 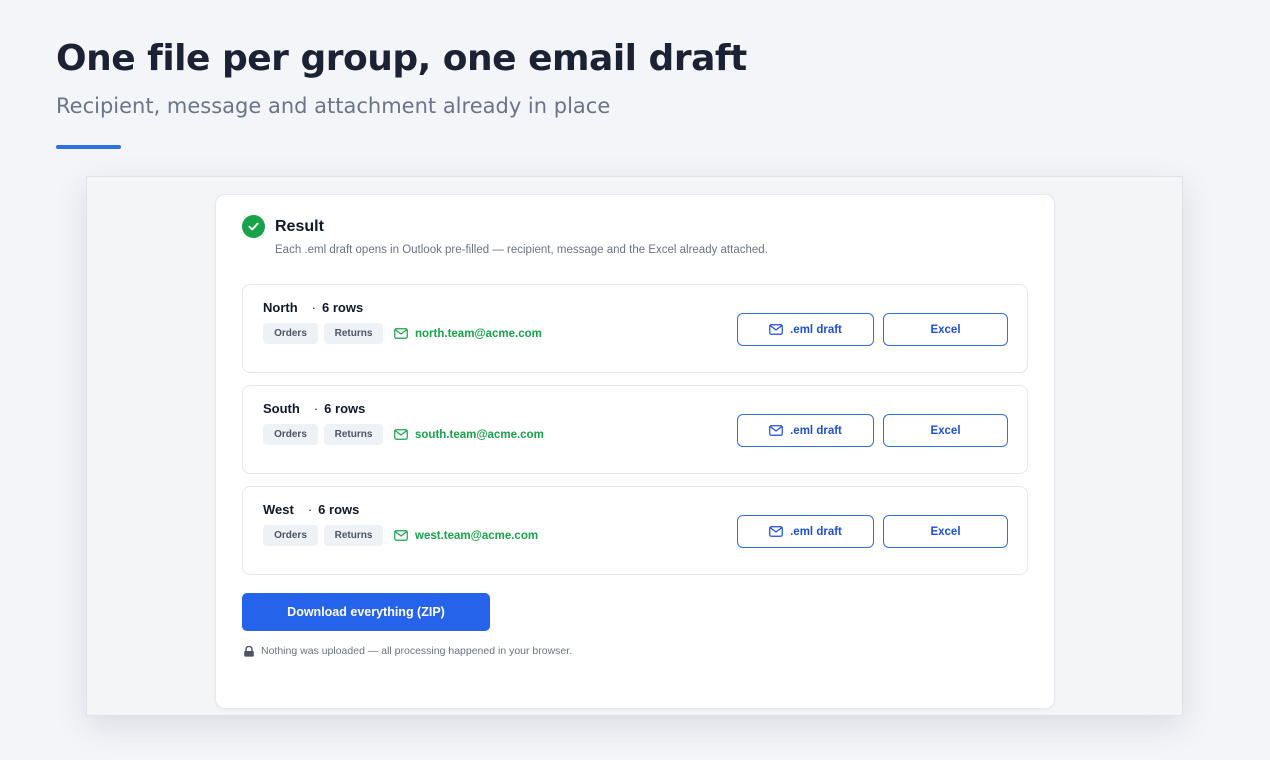 I want to click on hero-accent-bar, so click(x=88, y=147).